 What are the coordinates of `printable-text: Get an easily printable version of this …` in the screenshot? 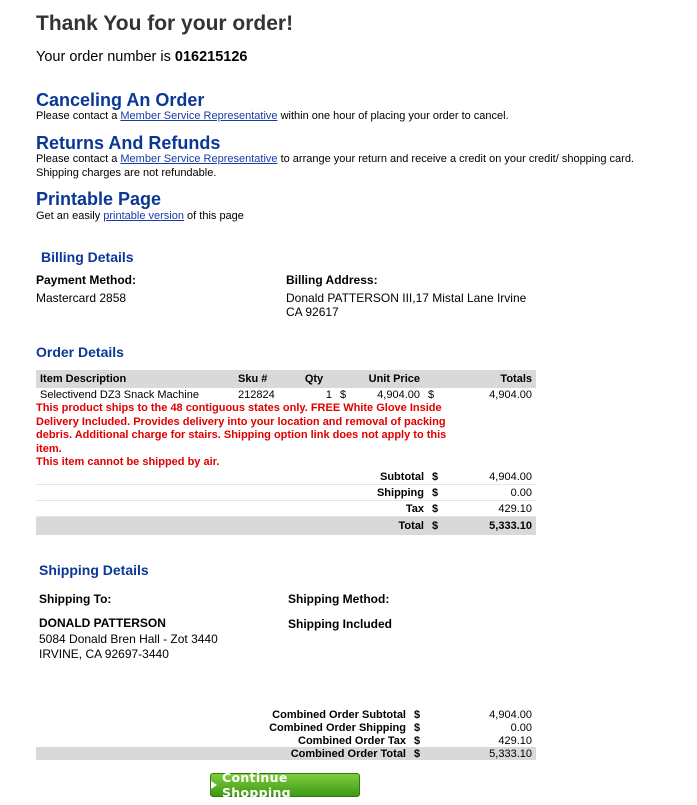 It's located at (140, 216).